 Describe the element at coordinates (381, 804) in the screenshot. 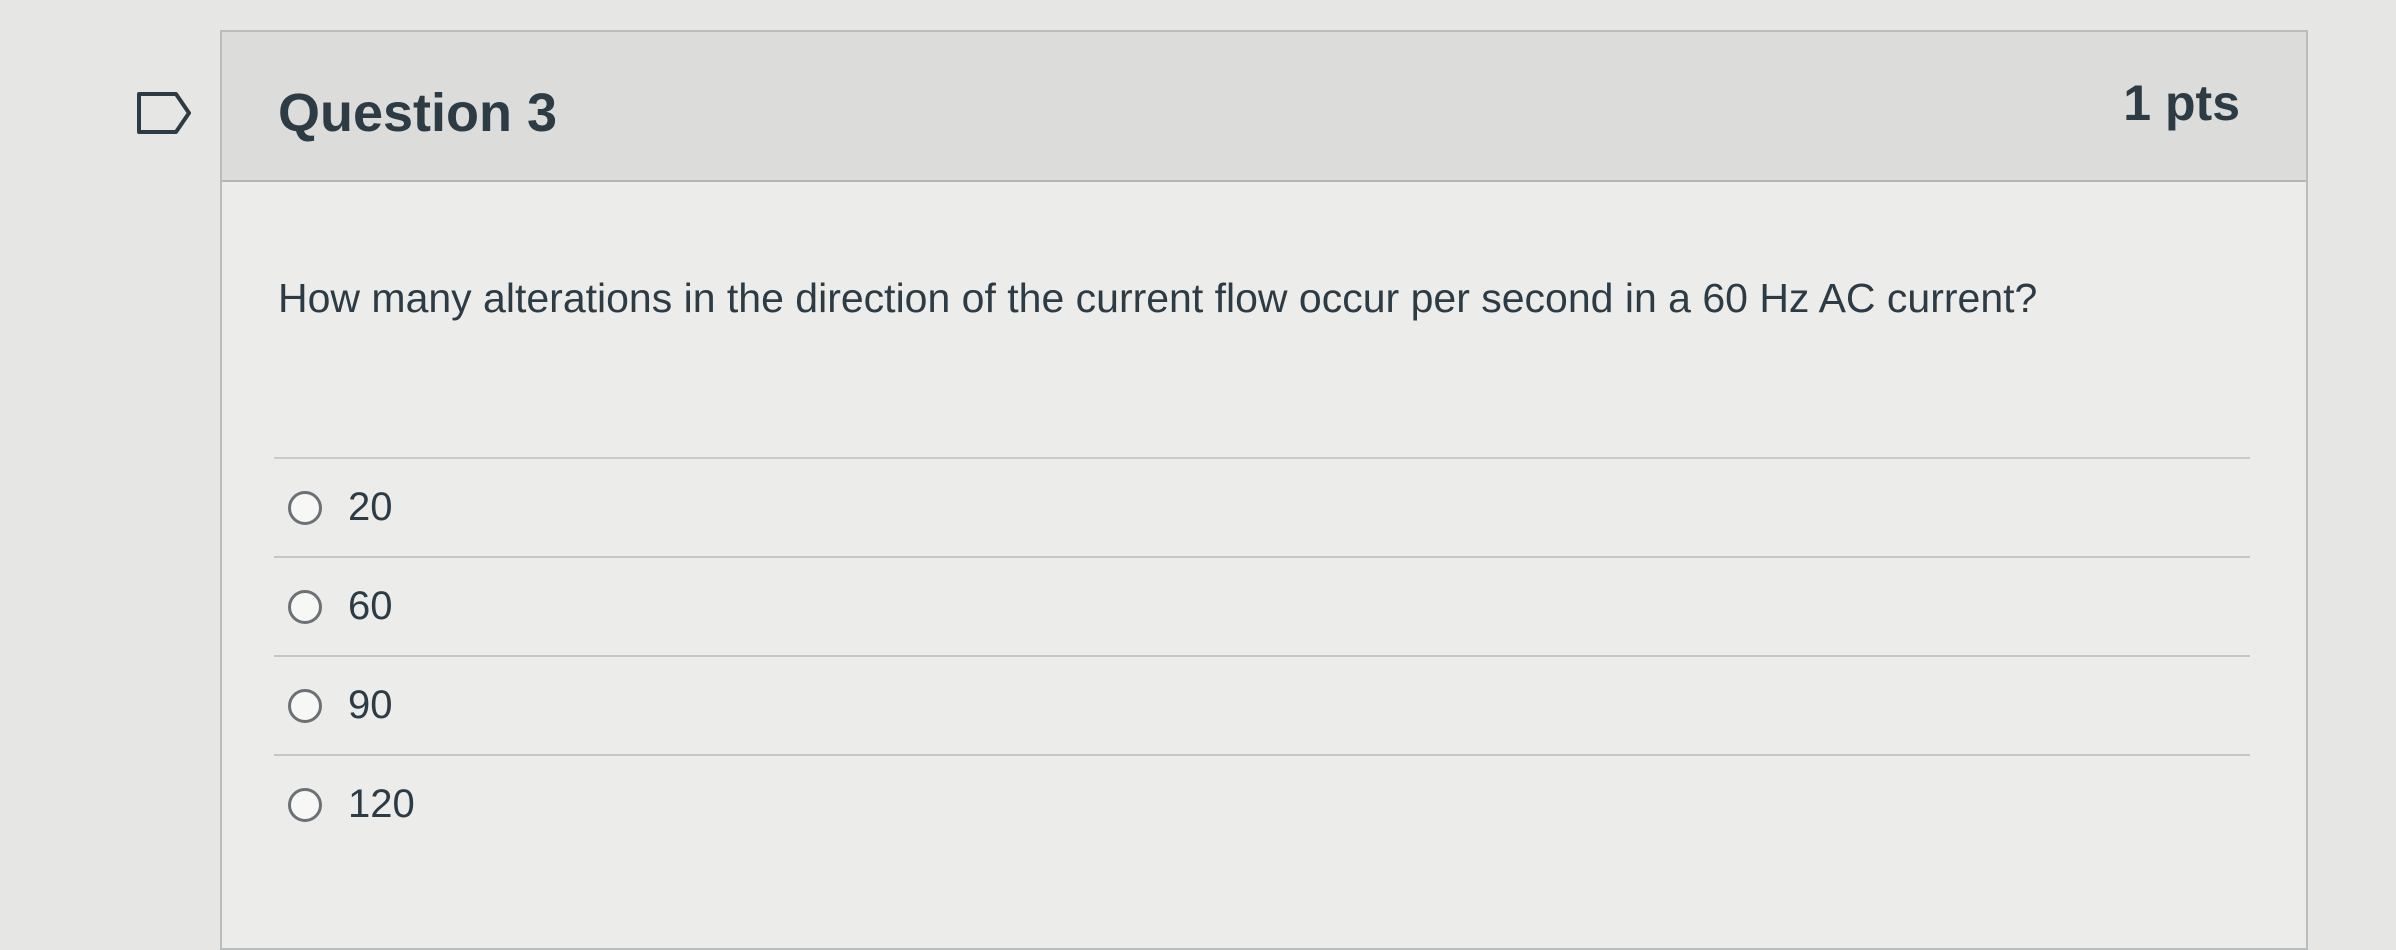

I see `answer-label: 120` at that location.